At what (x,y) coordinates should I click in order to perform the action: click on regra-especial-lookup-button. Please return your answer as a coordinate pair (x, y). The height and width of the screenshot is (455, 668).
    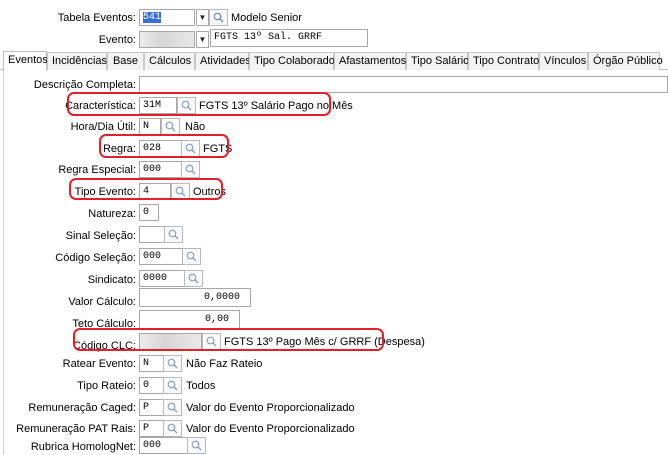
    Looking at the image, I should click on (190, 169).